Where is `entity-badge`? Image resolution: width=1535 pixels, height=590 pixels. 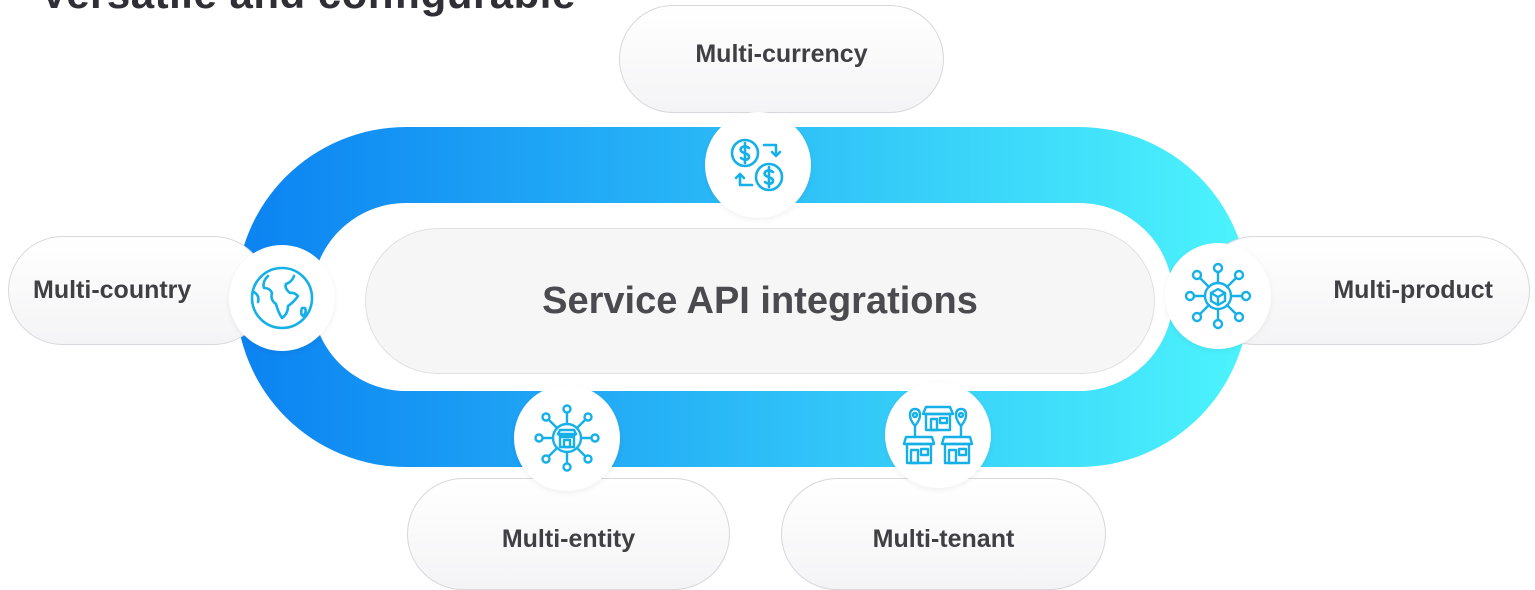 entity-badge is located at coordinates (567, 438).